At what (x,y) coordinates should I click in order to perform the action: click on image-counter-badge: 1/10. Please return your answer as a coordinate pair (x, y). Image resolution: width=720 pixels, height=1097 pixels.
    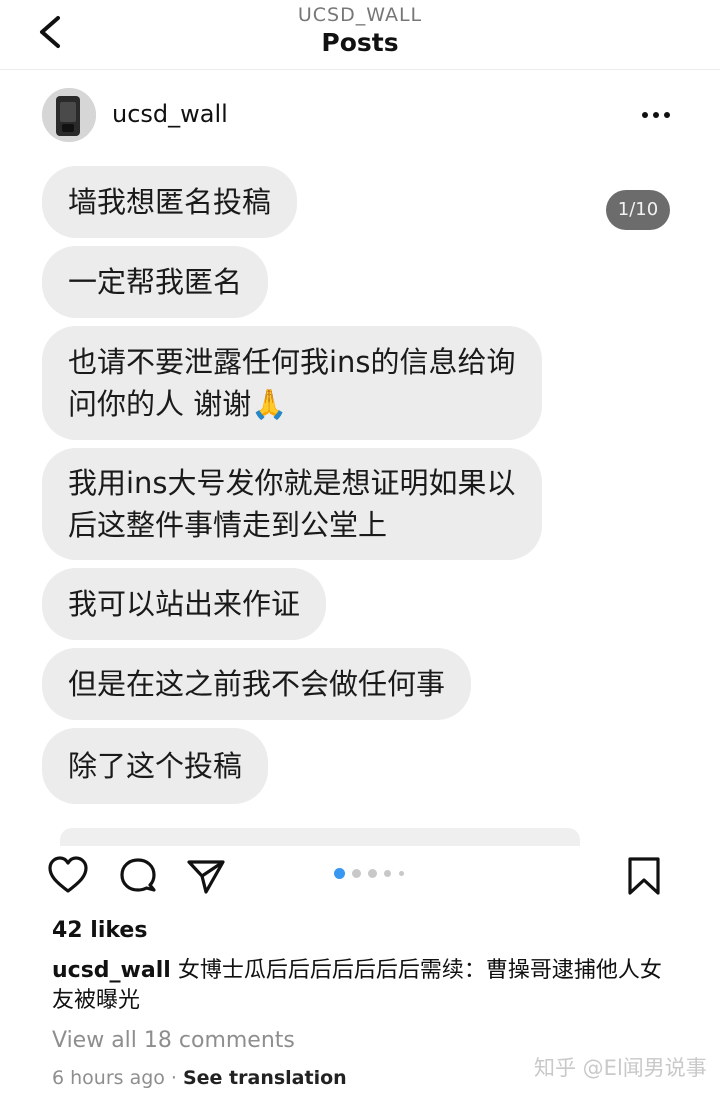
    Looking at the image, I should click on (638, 210).